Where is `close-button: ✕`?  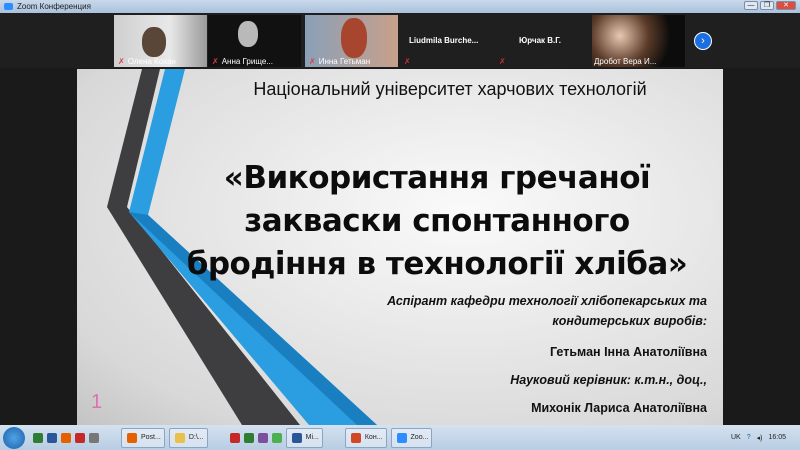 close-button: ✕ is located at coordinates (786, 5).